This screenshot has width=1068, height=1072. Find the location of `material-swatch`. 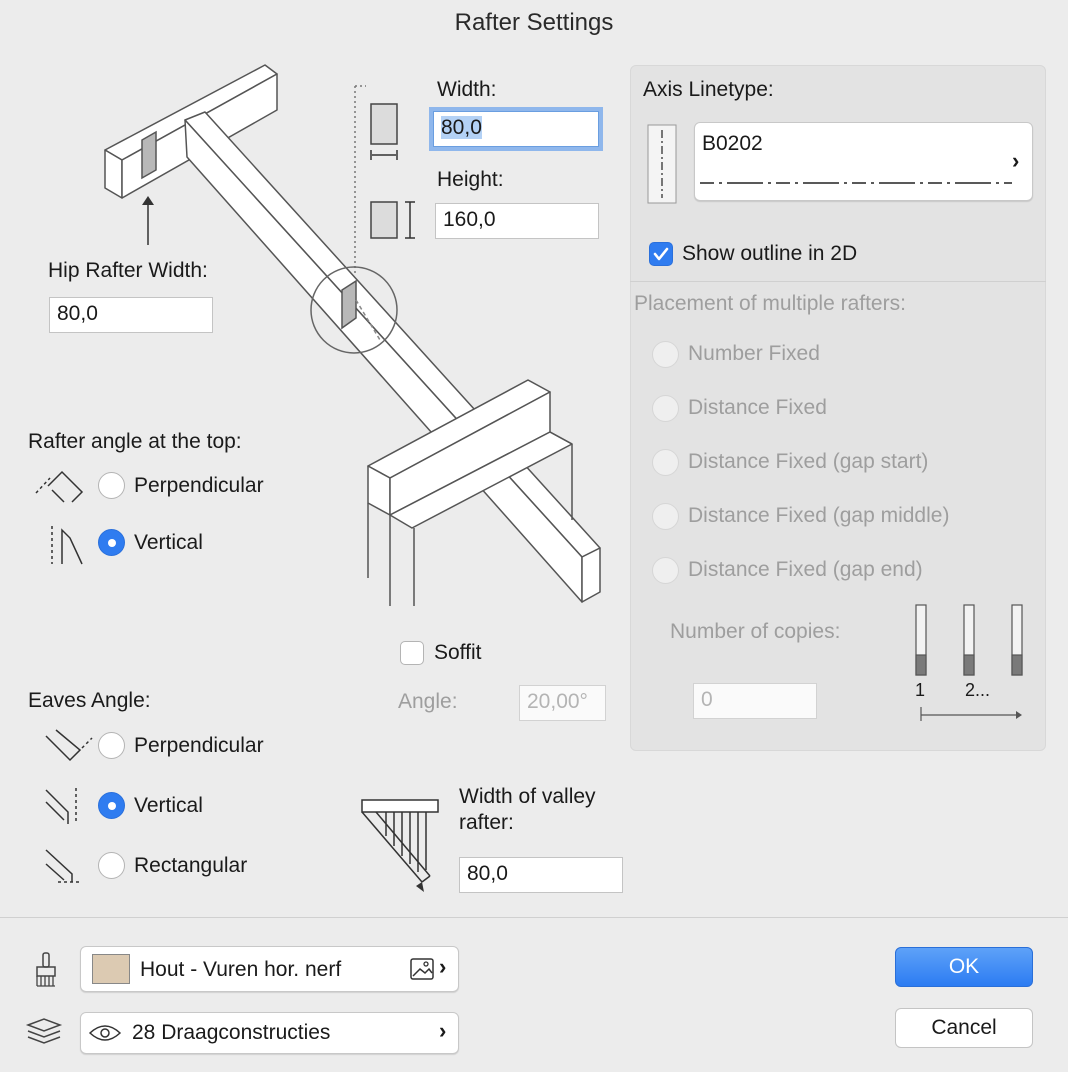

material-swatch is located at coordinates (111, 969).